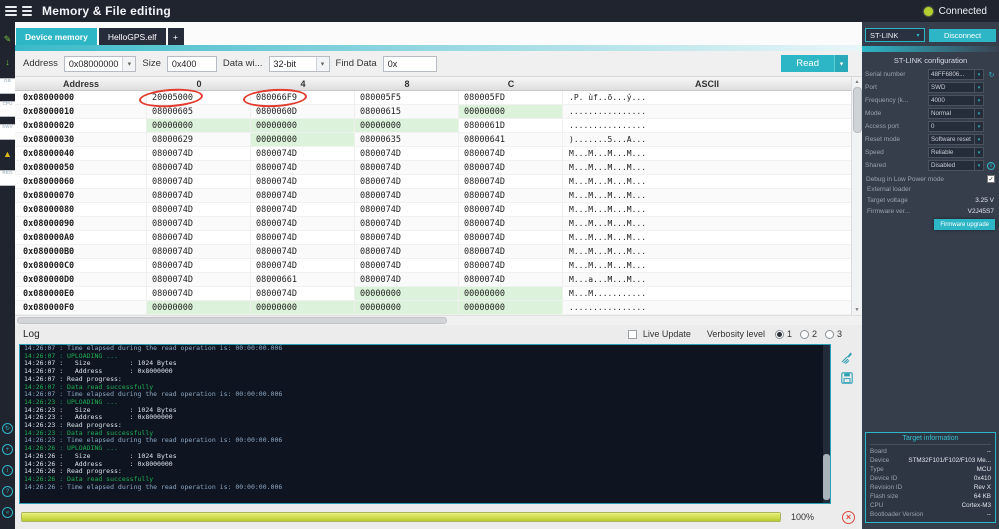 Image resolution: width=999 pixels, height=529 pixels. What do you see at coordinates (407, 111) in the screenshot?
I see `memory-cell: 08000615` at bounding box center [407, 111].